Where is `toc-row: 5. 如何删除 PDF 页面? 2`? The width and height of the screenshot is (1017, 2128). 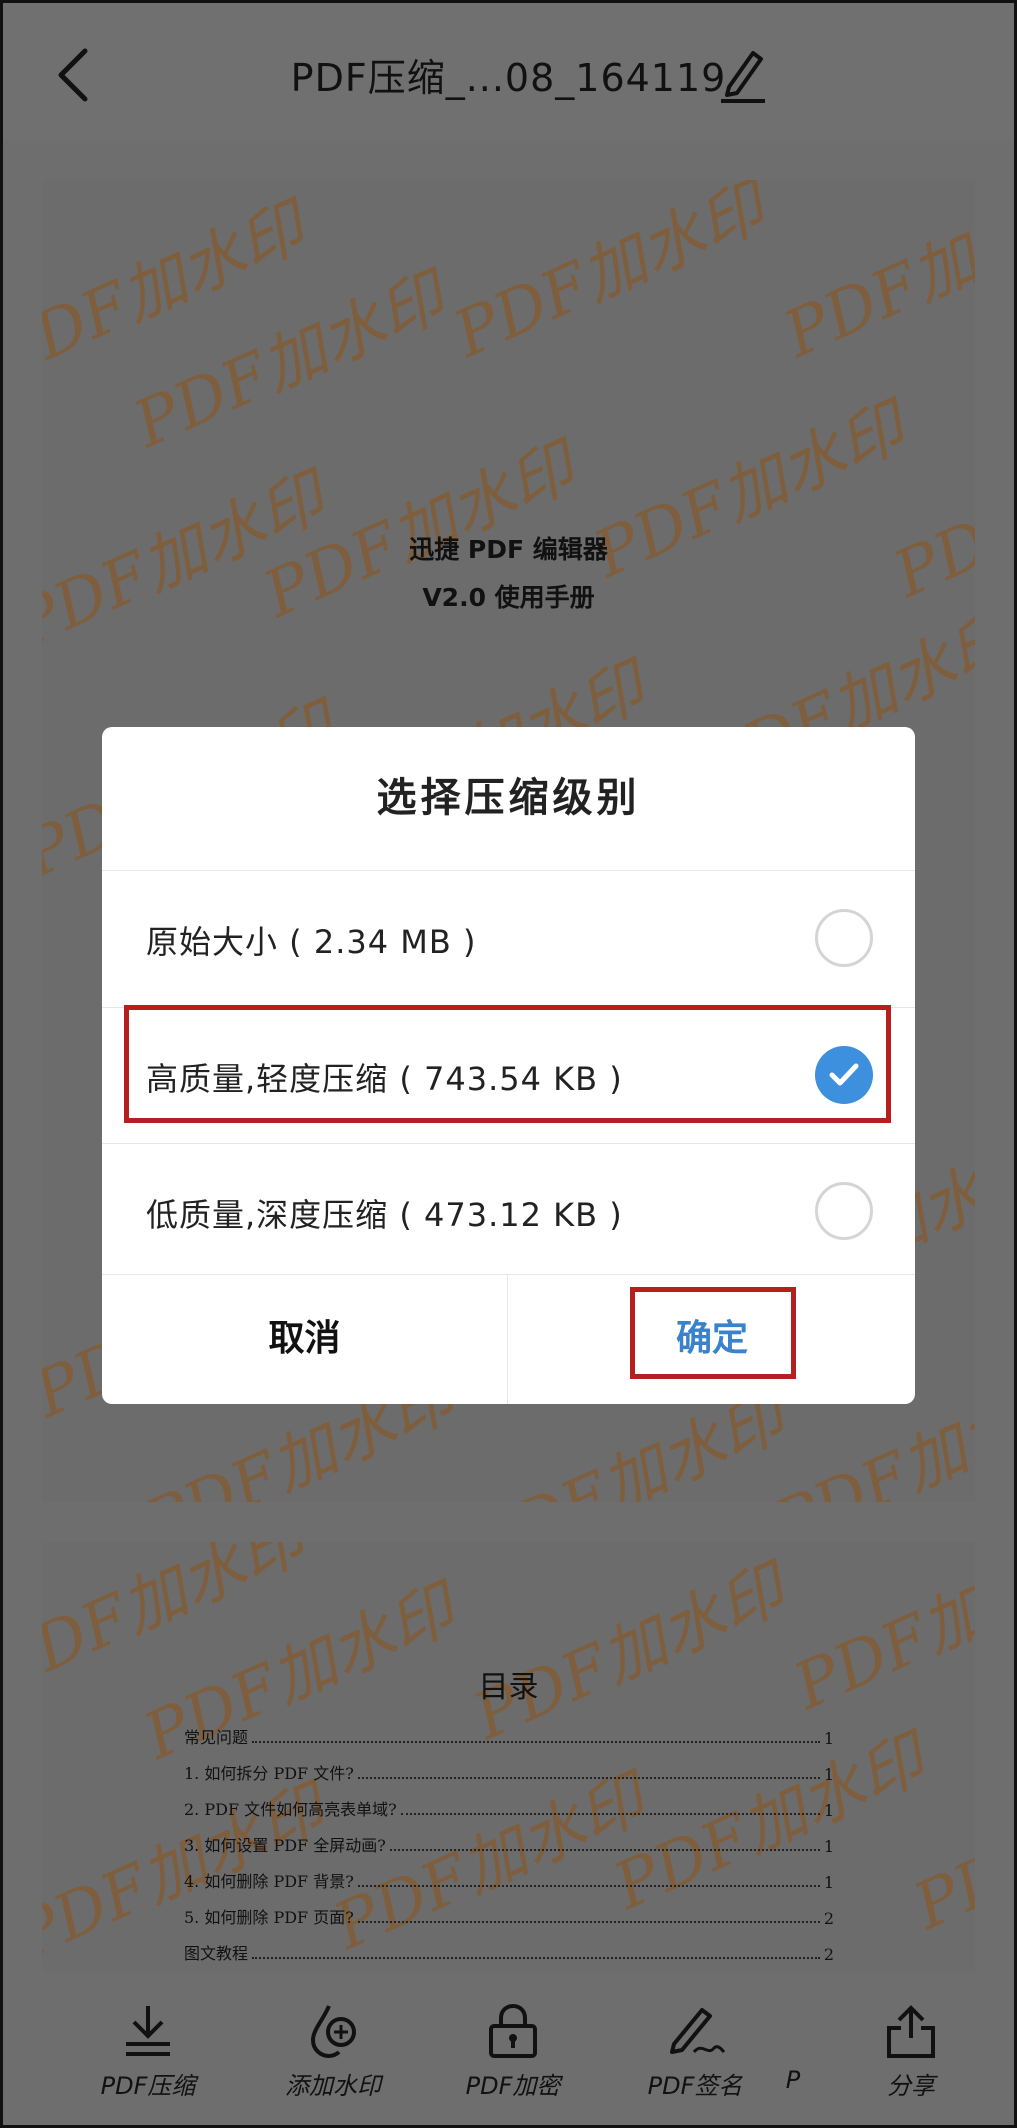 toc-row: 5. 如何删除 PDF 页面? 2 is located at coordinates (509, 1910).